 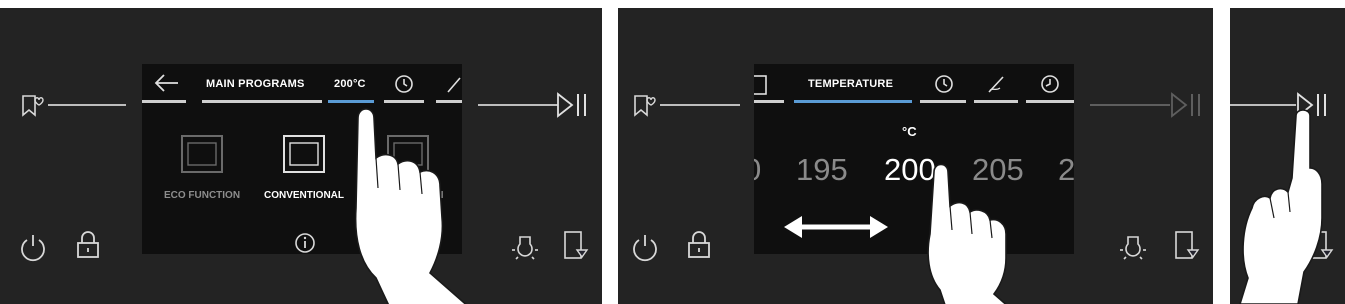 What do you see at coordinates (851, 84) in the screenshot?
I see `screen-title: TEMPERATURE` at bounding box center [851, 84].